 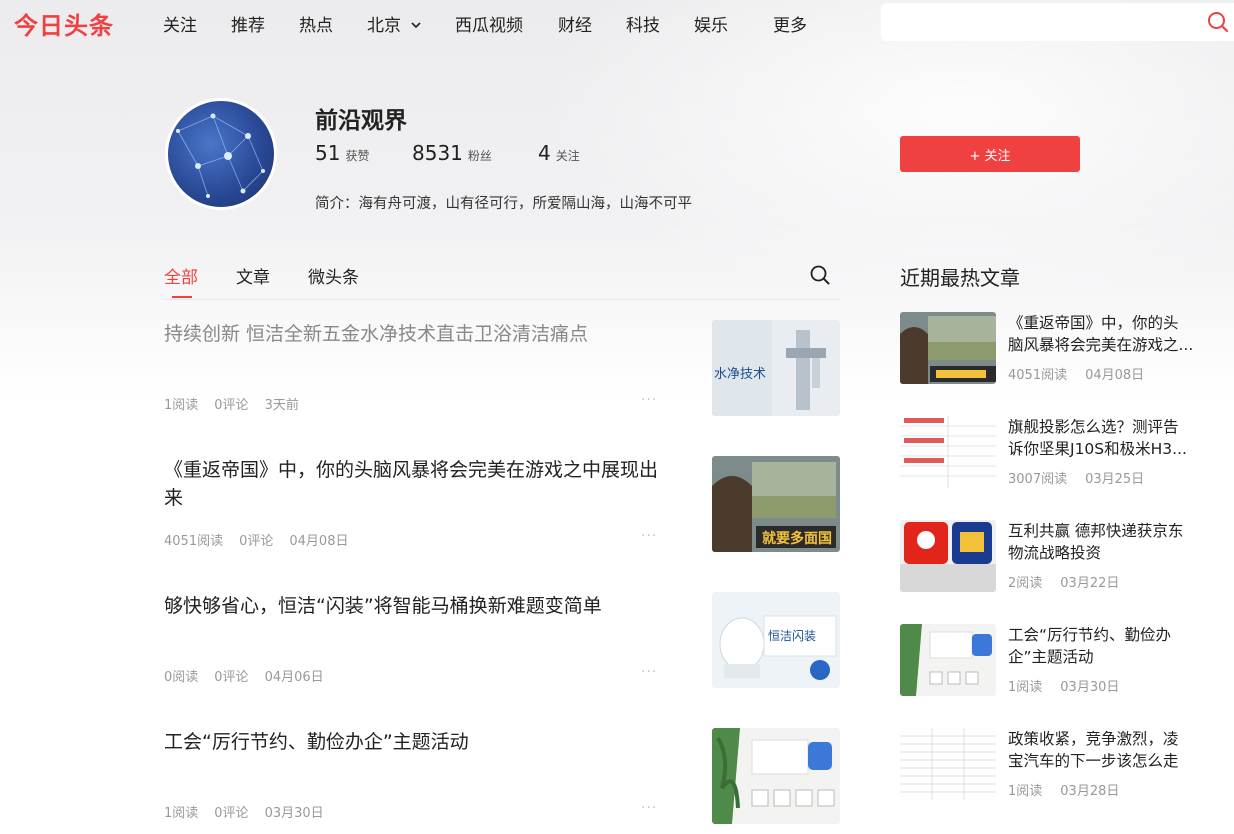 What do you see at coordinates (181, 813) in the screenshot?
I see `feed-item-reads: 1阅读` at bounding box center [181, 813].